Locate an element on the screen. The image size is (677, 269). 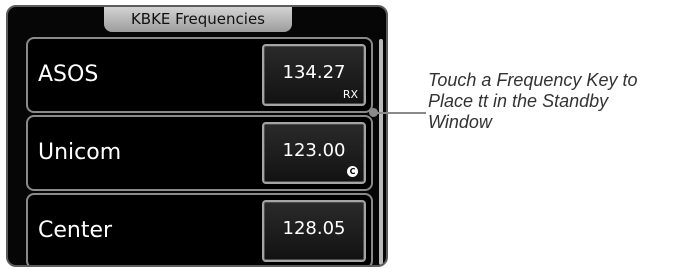
row-label-asos: ASOS is located at coordinates (68, 74).